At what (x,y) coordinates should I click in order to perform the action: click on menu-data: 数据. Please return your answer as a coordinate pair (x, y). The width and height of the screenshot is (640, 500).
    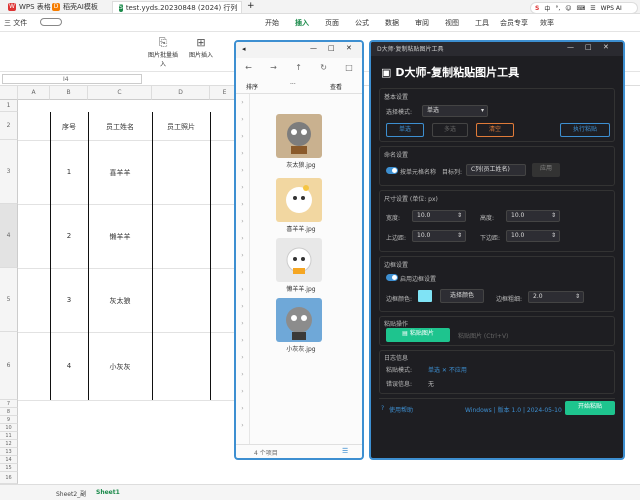
    Looking at the image, I should click on (392, 23).